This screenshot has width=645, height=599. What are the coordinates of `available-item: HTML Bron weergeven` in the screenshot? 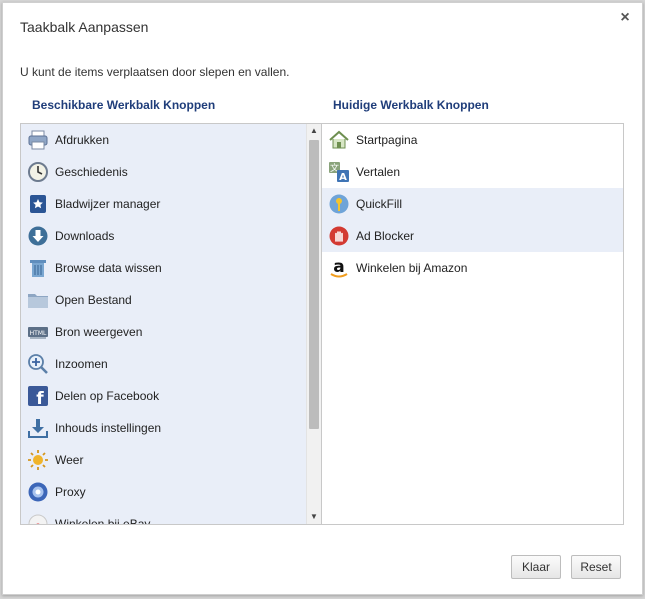 It's located at (171, 332).